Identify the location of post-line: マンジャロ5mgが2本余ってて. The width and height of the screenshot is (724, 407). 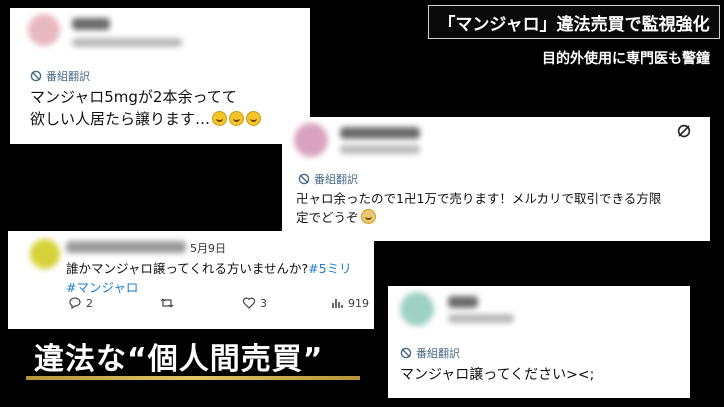
(133, 97).